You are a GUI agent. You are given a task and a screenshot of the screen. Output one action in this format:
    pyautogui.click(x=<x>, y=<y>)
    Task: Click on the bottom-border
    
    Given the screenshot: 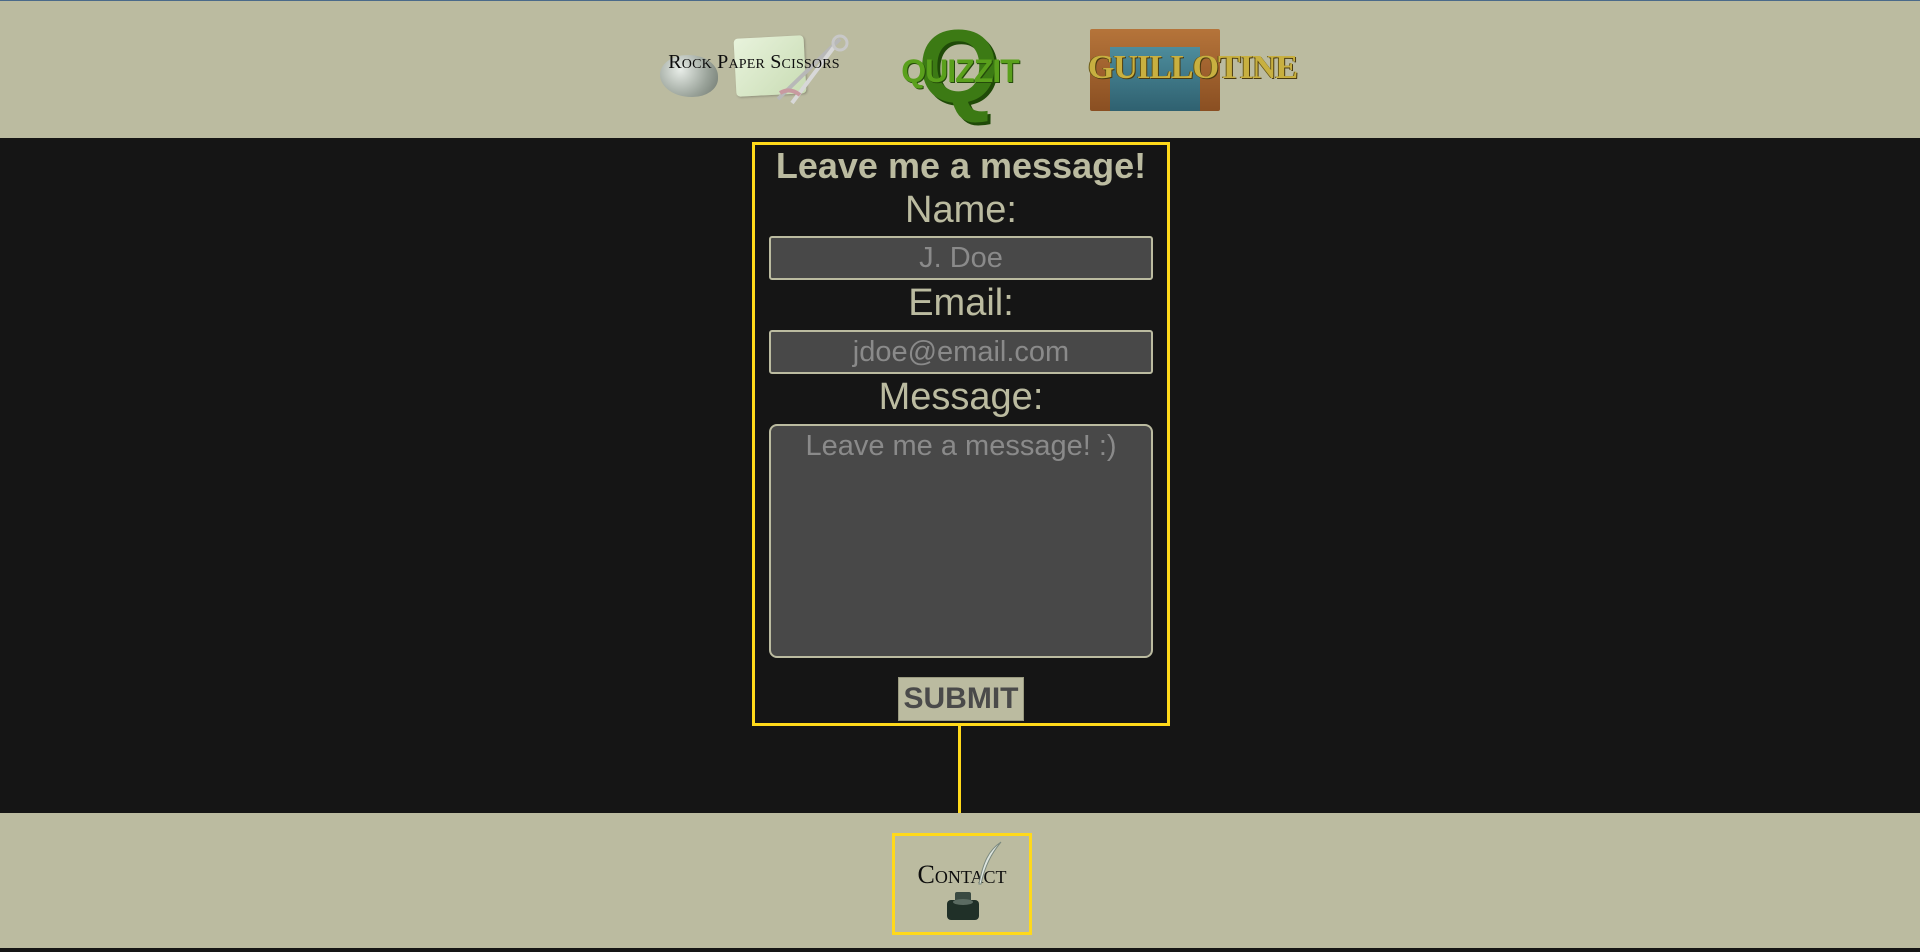 What is the action you would take?
    pyautogui.click(x=960, y=950)
    